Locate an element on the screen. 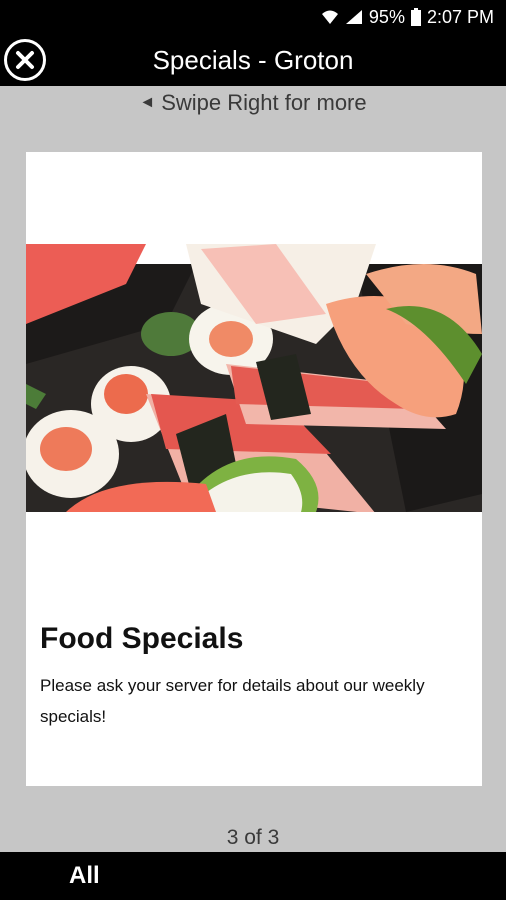 The width and height of the screenshot is (506, 900). swipe-hint-text: Swipe Right for more is located at coordinates (264, 102).